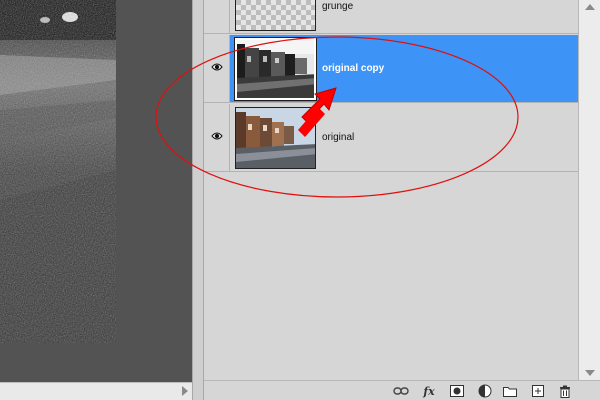  What do you see at coordinates (457, 391) in the screenshot?
I see `layer-mask-icon` at bounding box center [457, 391].